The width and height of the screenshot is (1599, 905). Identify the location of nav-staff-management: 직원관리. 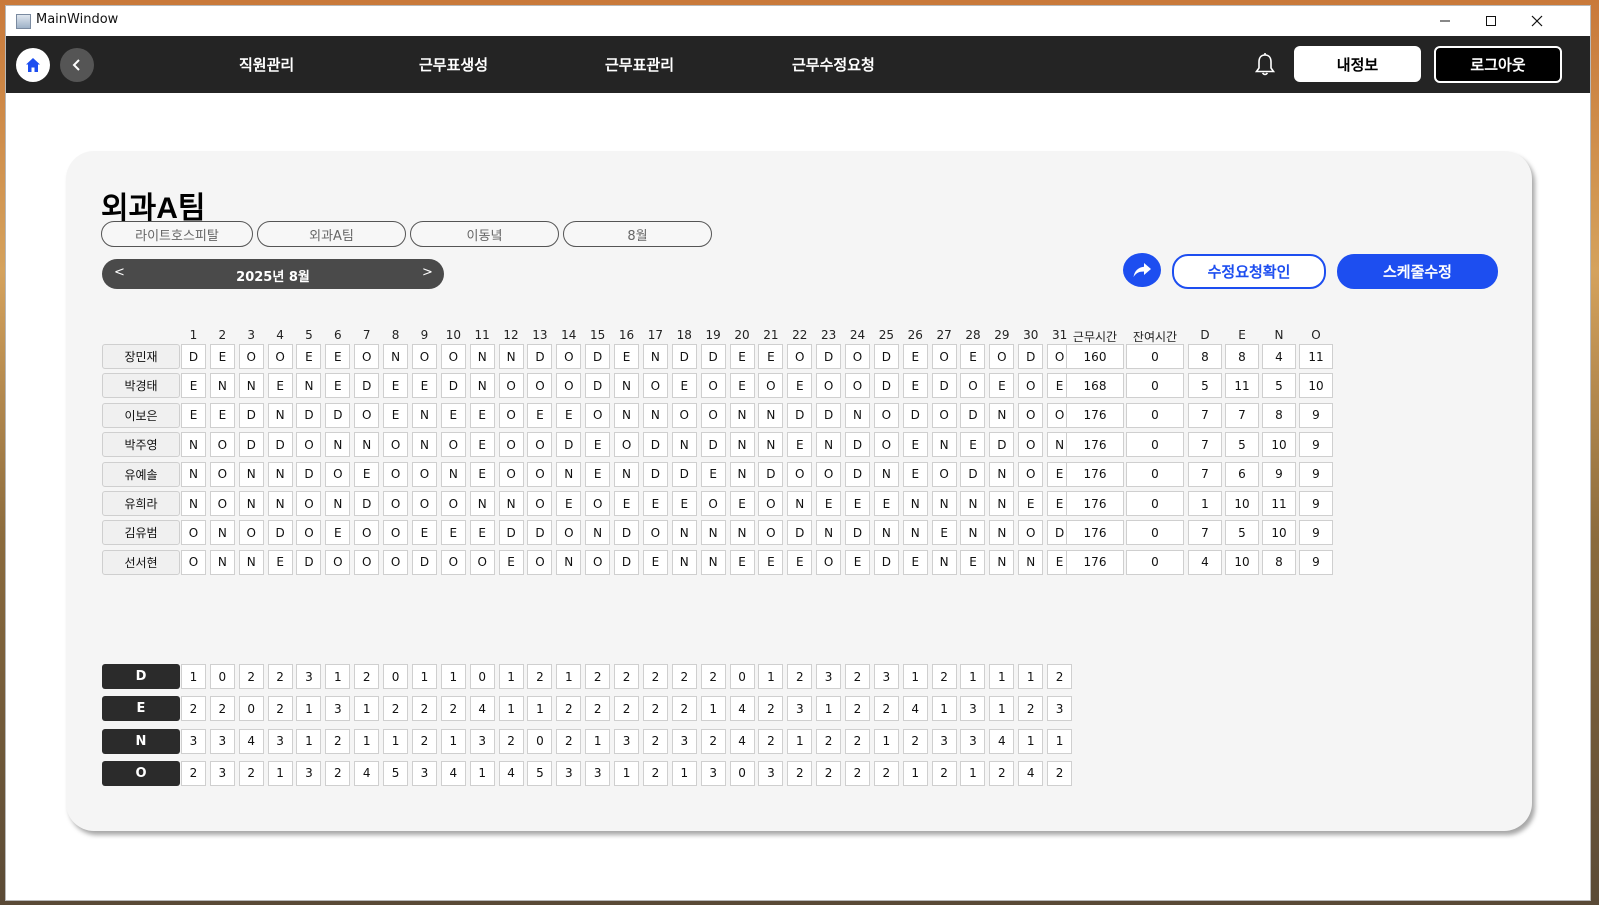
(266, 64).